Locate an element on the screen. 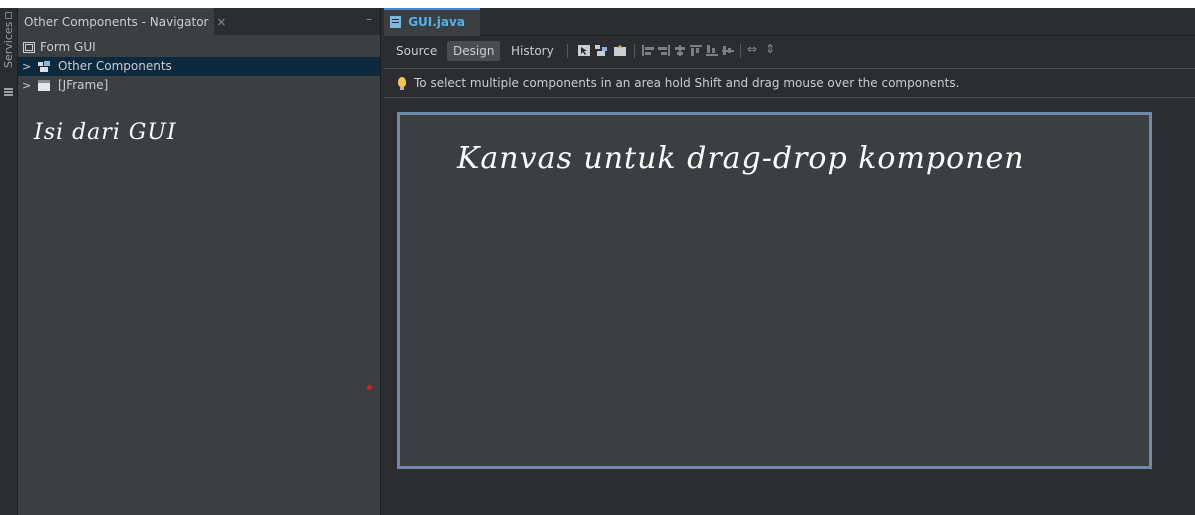  center-vertically-icon is located at coordinates (728, 50).